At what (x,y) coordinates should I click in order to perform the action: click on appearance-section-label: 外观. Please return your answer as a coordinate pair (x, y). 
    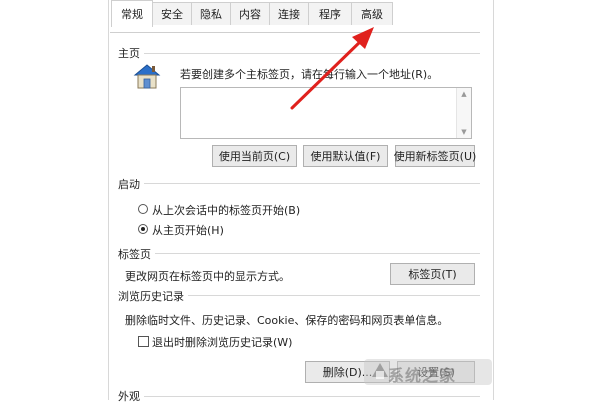
    Looking at the image, I should click on (131, 396).